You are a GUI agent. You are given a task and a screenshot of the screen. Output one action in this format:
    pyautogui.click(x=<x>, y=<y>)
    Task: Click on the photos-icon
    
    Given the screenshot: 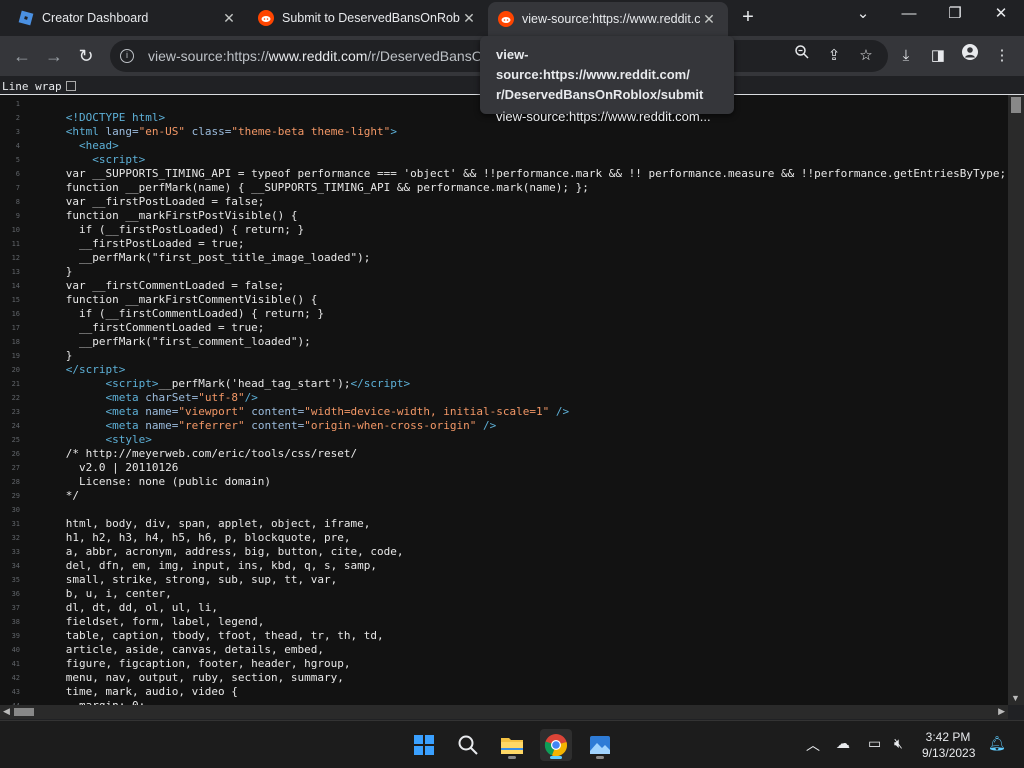 What is the action you would take?
    pyautogui.click(x=600, y=745)
    